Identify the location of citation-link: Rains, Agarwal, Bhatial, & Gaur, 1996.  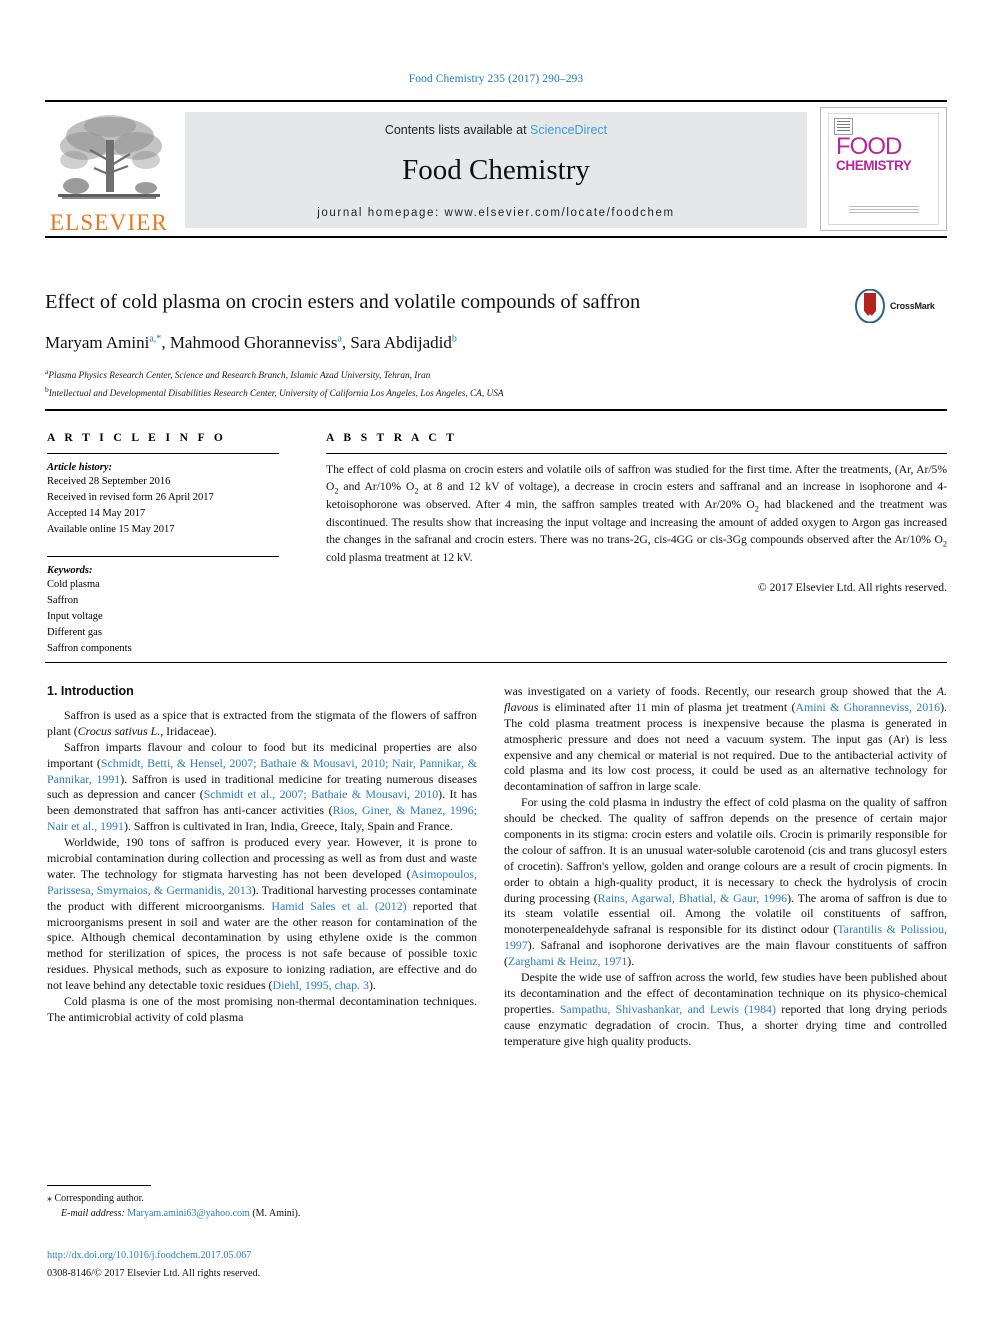
(692, 898).